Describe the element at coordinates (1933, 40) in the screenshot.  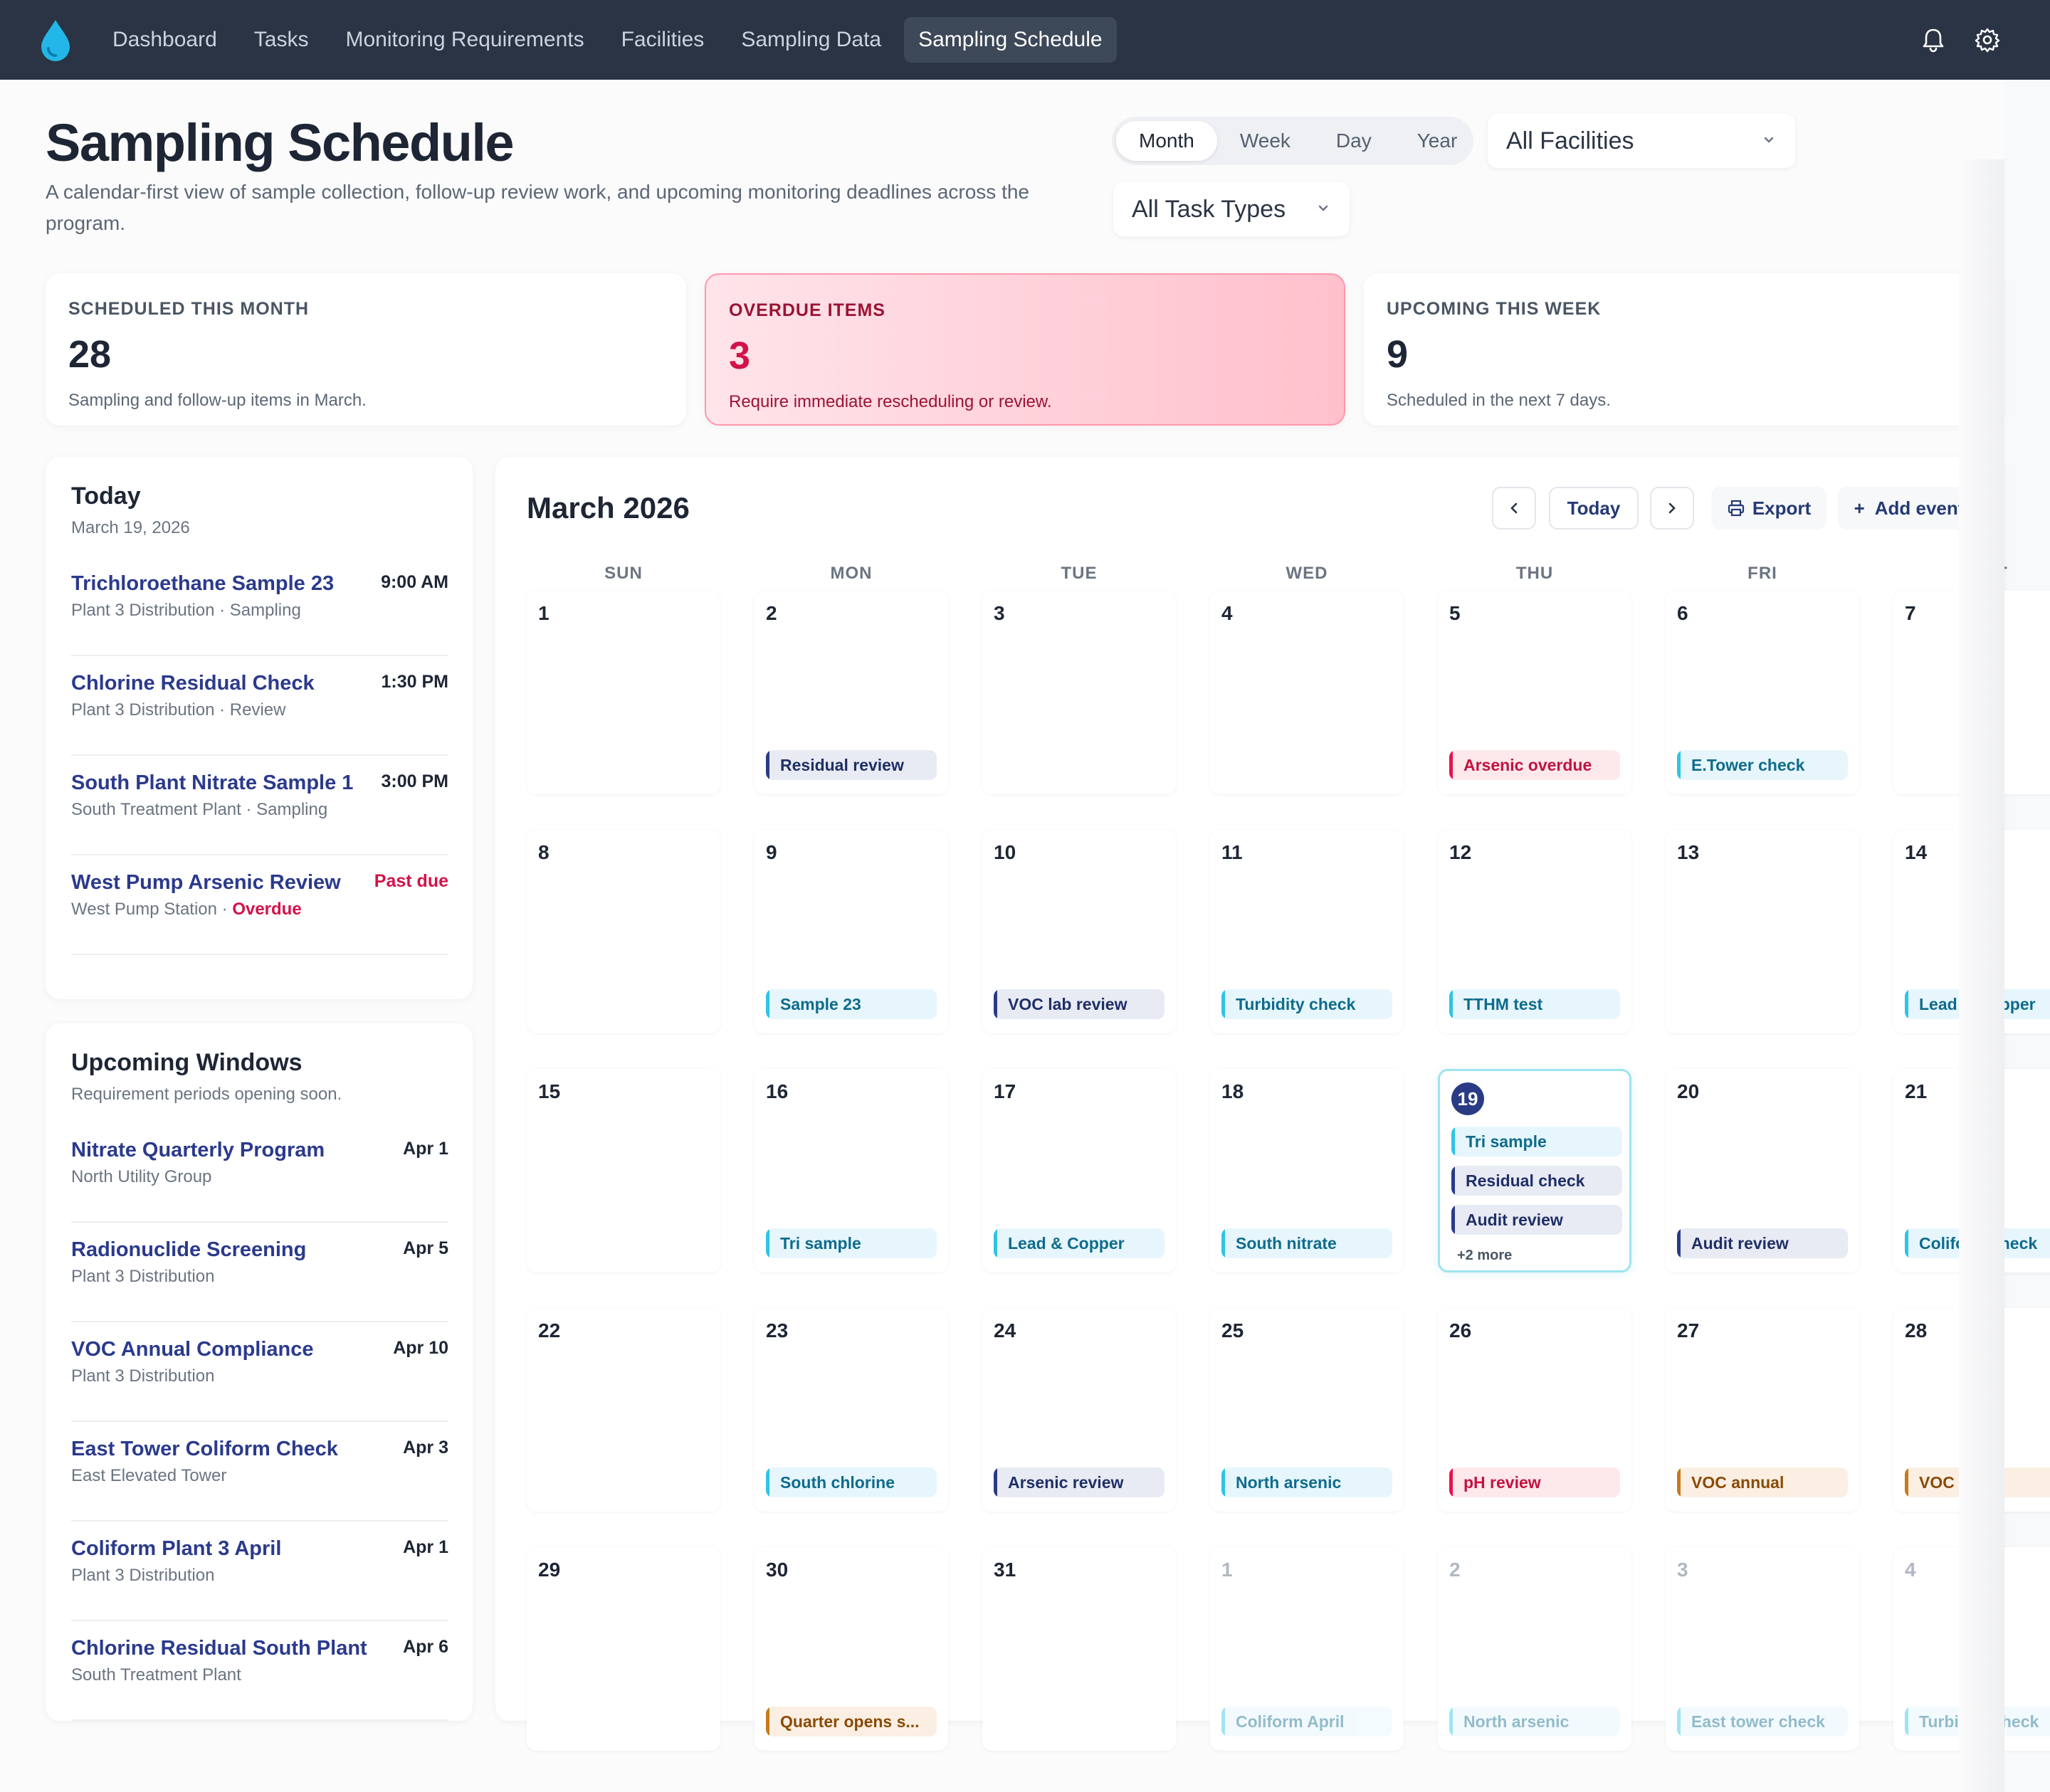
I see `bell-icon` at that location.